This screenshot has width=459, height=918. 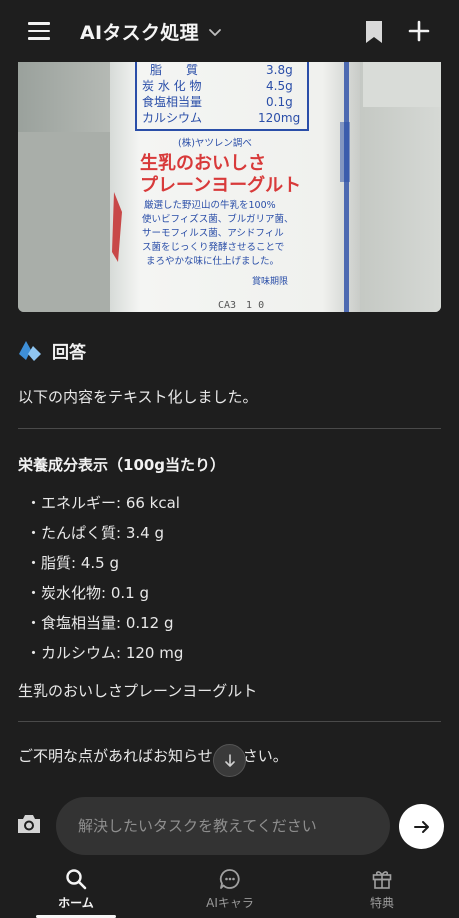 I want to click on lot-code: CA3 1 0, so click(x=241, y=305).